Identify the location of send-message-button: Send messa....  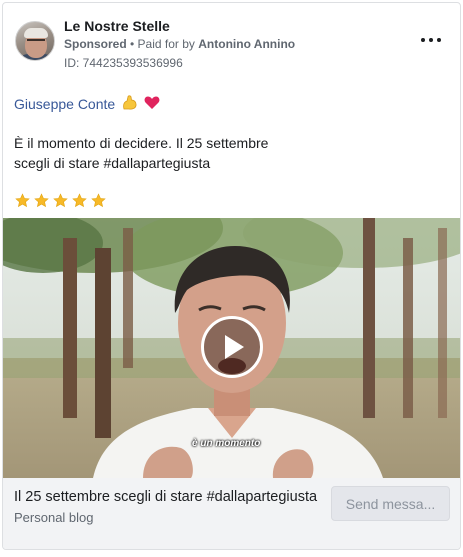
(390, 503).